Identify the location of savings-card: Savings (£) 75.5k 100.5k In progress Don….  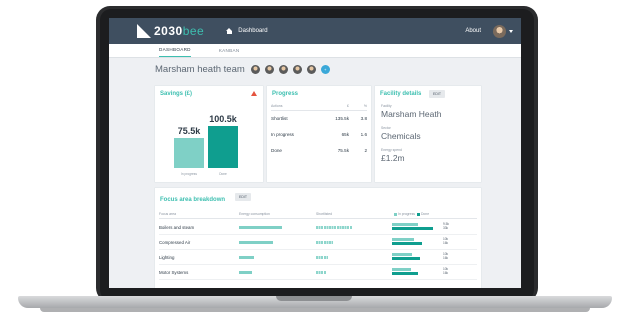
(209, 134).